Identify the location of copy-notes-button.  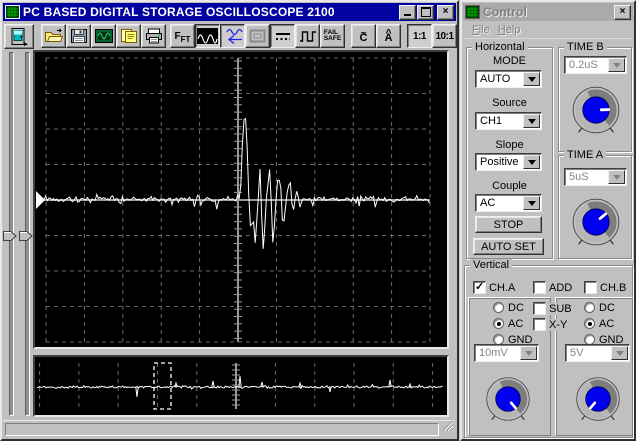
(128, 36).